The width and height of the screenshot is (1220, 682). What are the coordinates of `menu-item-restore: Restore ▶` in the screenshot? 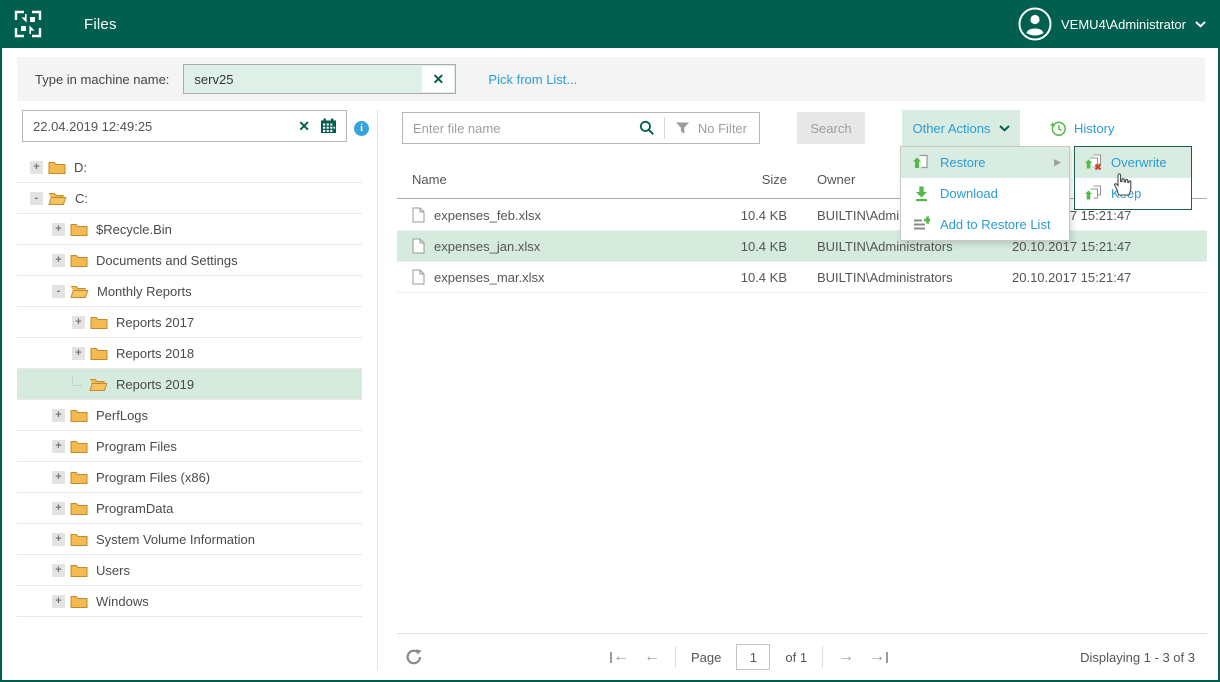 It's located at (985, 162).